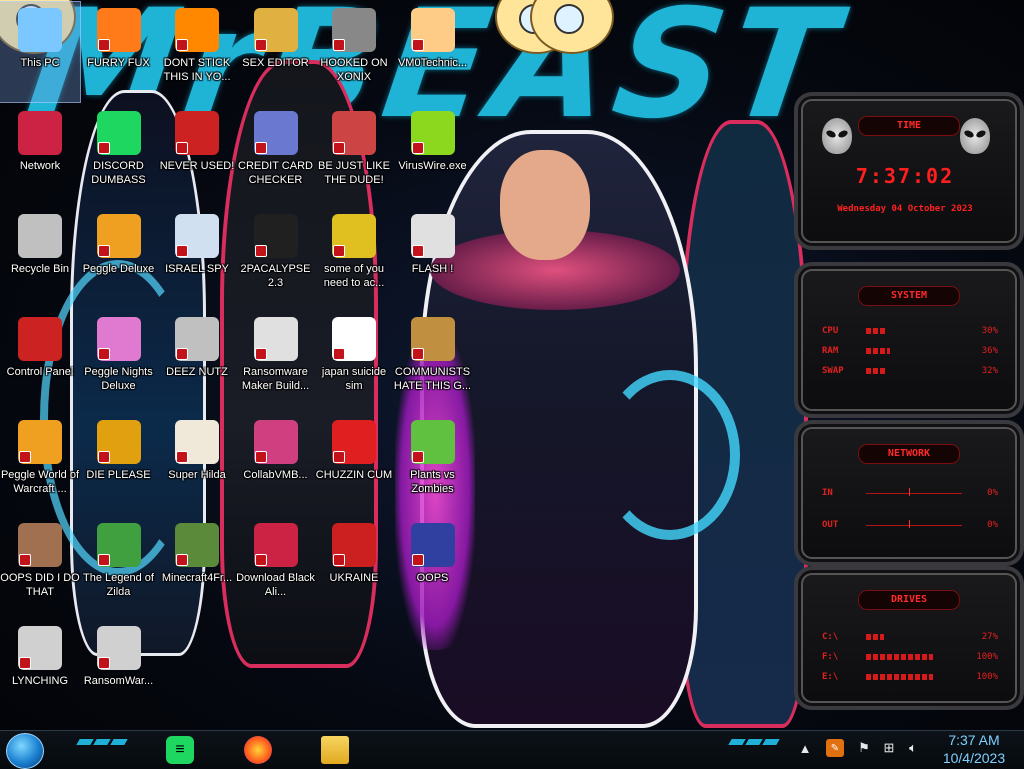 The height and width of the screenshot is (769, 1024). I want to click on network-tray-icon: ⊞, so click(889, 748).